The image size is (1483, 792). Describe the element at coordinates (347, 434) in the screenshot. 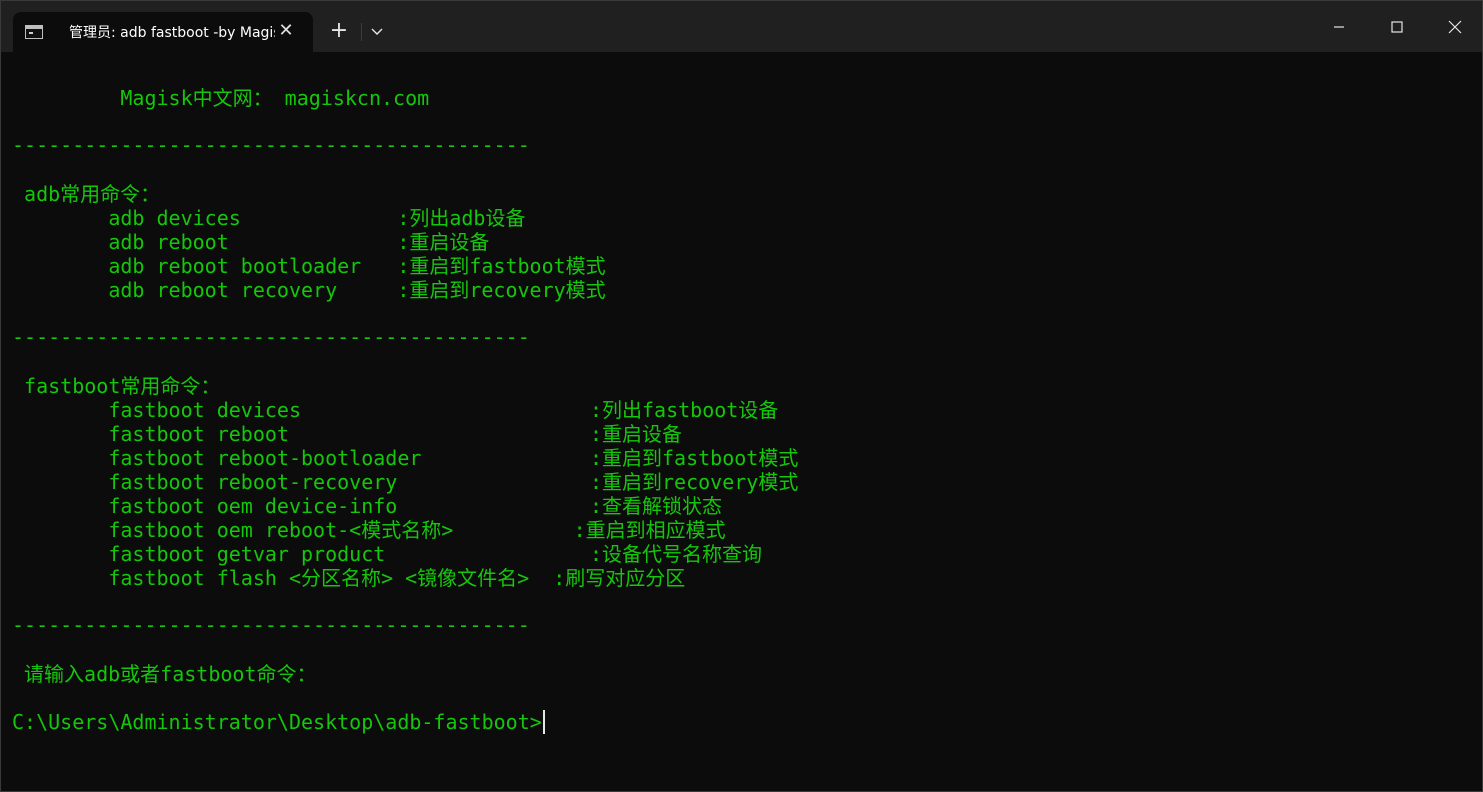

I see `fastboot-command-line: fastboot reboot :重启设备` at that location.